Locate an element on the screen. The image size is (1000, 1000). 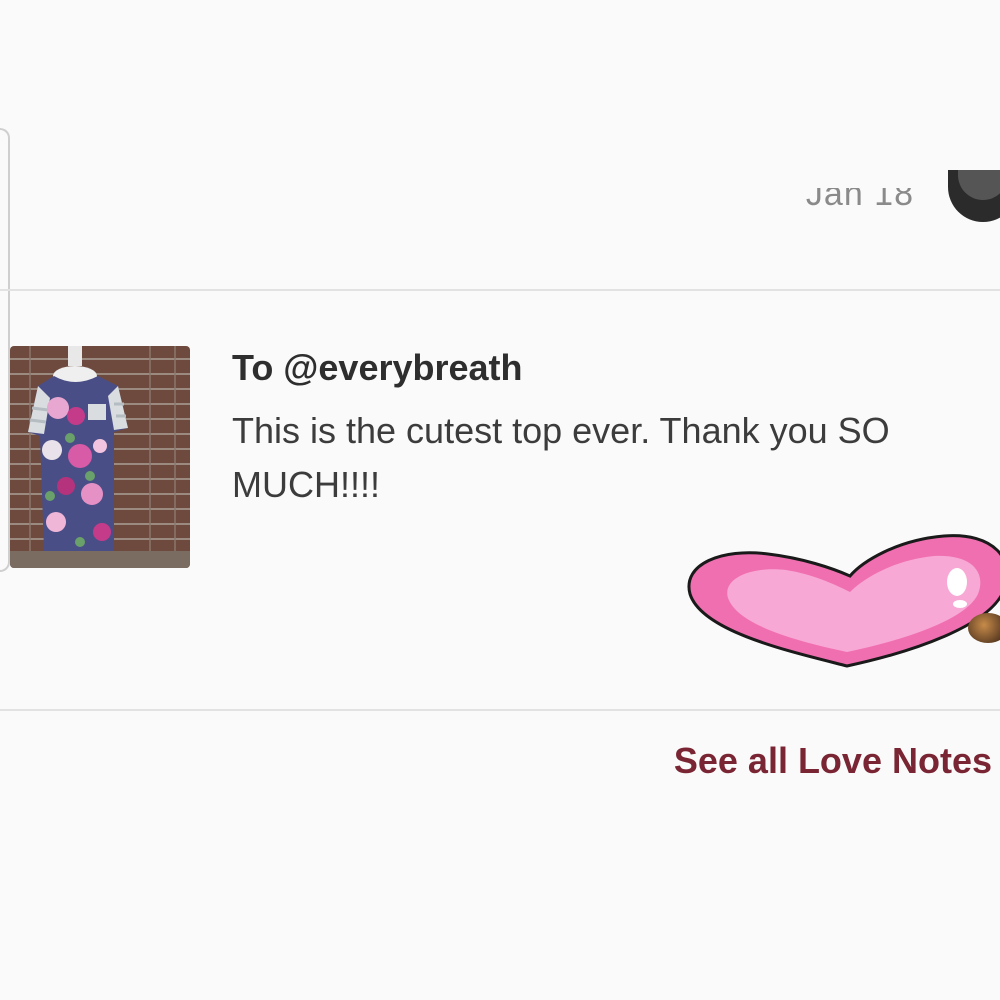
see-all-love-notes-link: See all Love Notes is located at coordinates (833, 761).